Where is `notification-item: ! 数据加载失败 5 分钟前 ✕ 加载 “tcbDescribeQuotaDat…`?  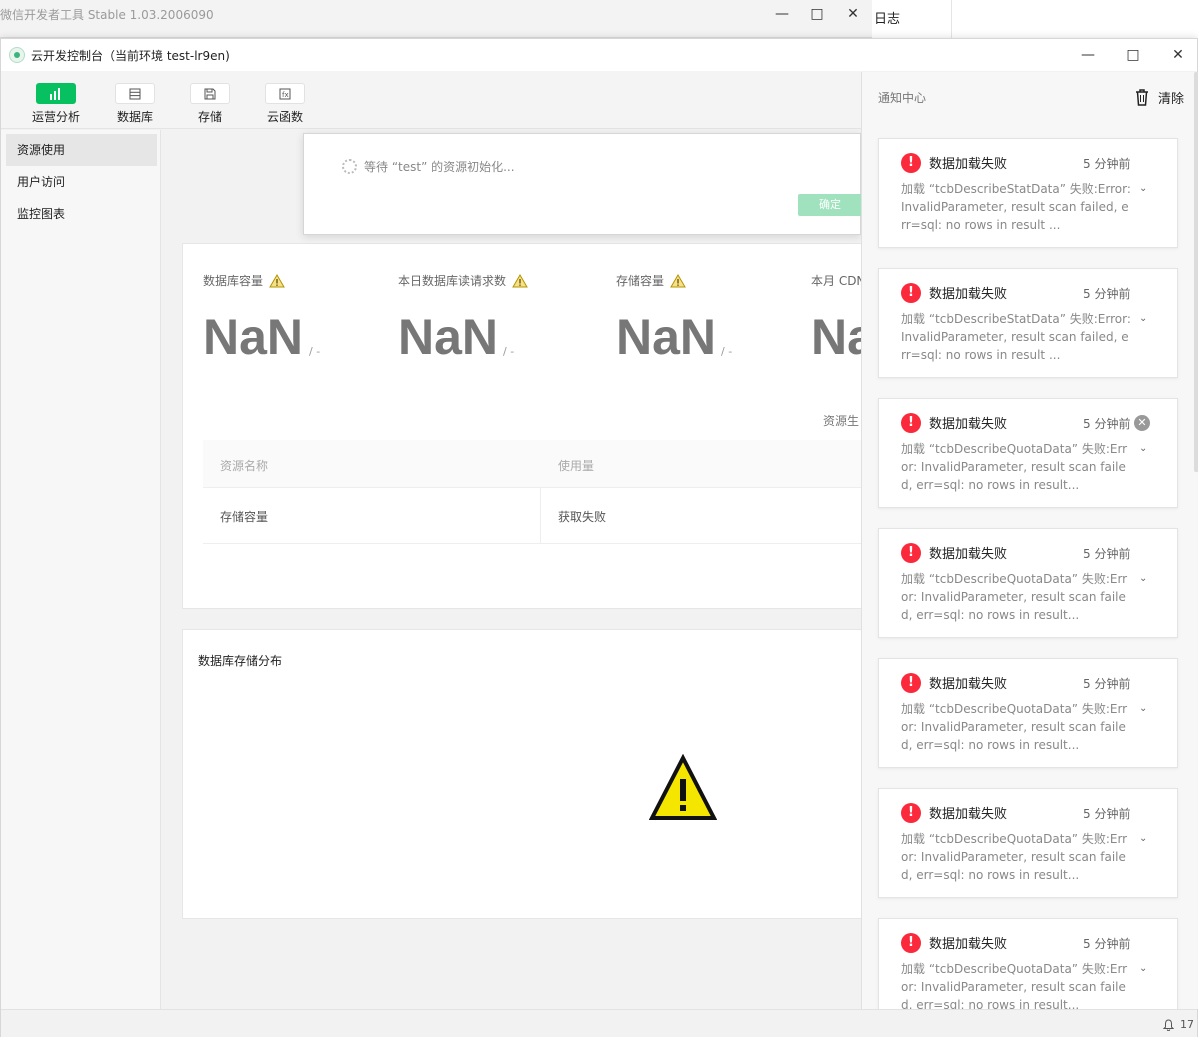
notification-item: ! 数据加载失败 5 分钟前 ✕ 加载 “tcbDescribeQuotaDat… is located at coordinates (1028, 453).